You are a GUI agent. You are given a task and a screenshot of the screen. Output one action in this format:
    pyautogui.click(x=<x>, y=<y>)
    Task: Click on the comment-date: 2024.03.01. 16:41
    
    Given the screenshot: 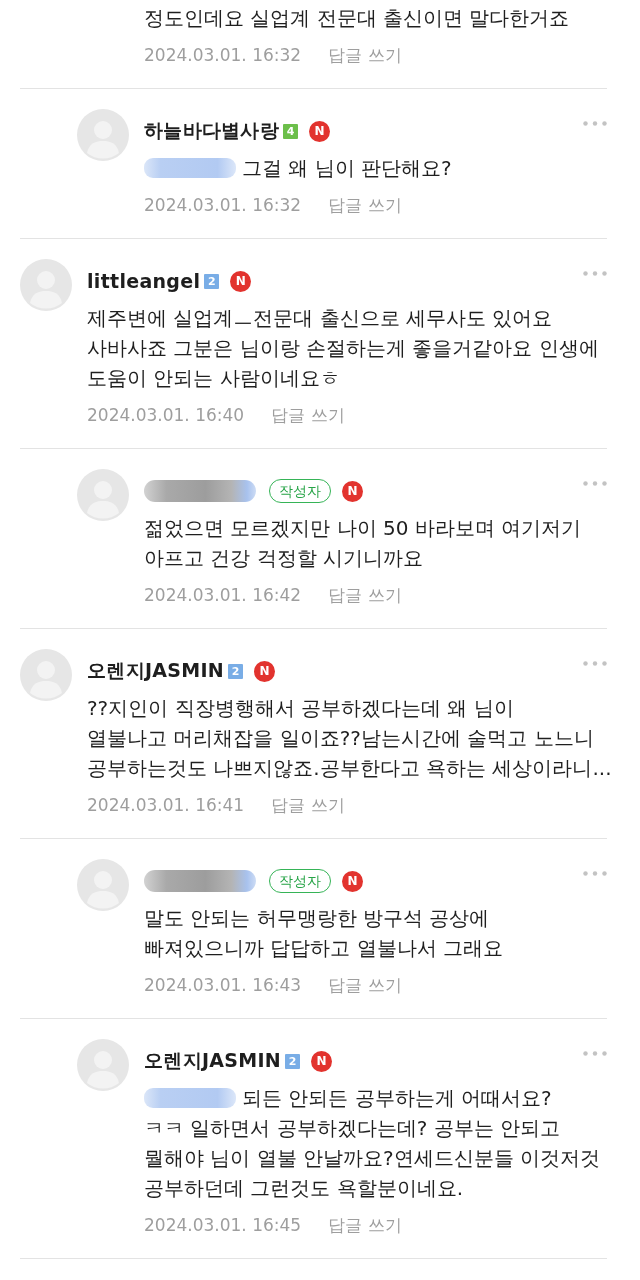 What is the action you would take?
    pyautogui.click(x=166, y=805)
    